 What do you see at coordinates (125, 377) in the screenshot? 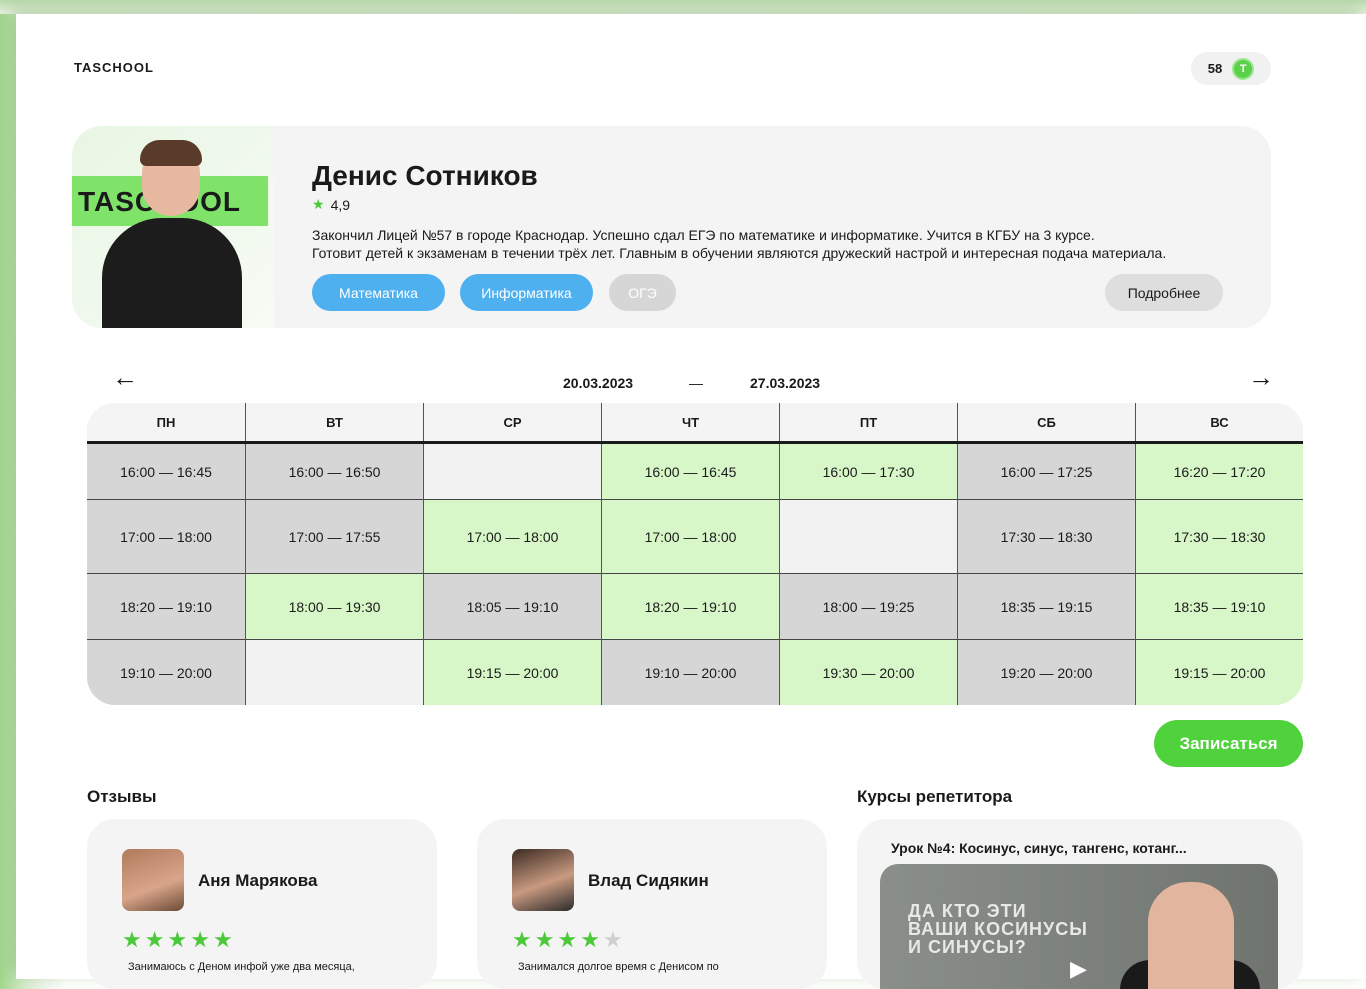
I see `prev-week-arrow-icon: ←` at bounding box center [125, 377].